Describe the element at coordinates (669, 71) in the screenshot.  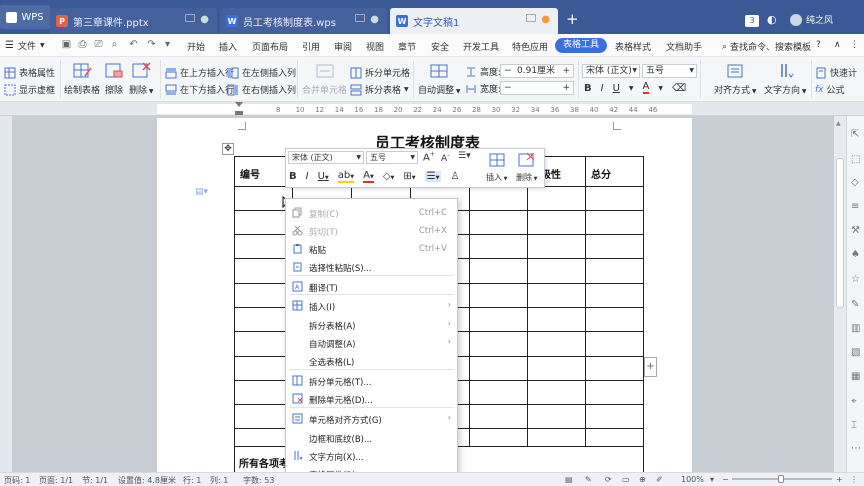
I see `font-size-select: 五号 ▼` at that location.